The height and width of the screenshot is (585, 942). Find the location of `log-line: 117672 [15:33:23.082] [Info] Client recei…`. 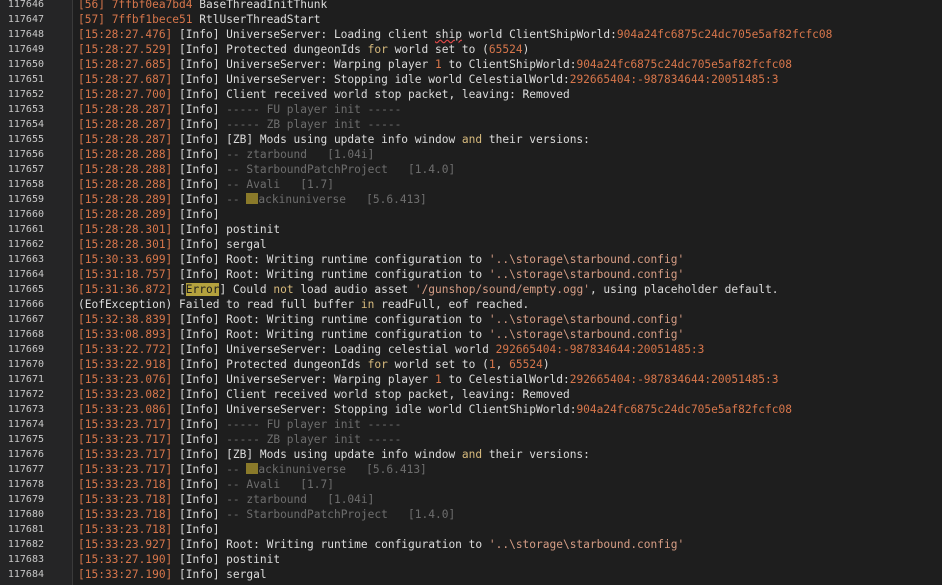

log-line: 117672 [15:33:23.082] [Info] Client recei… is located at coordinates (471, 394).